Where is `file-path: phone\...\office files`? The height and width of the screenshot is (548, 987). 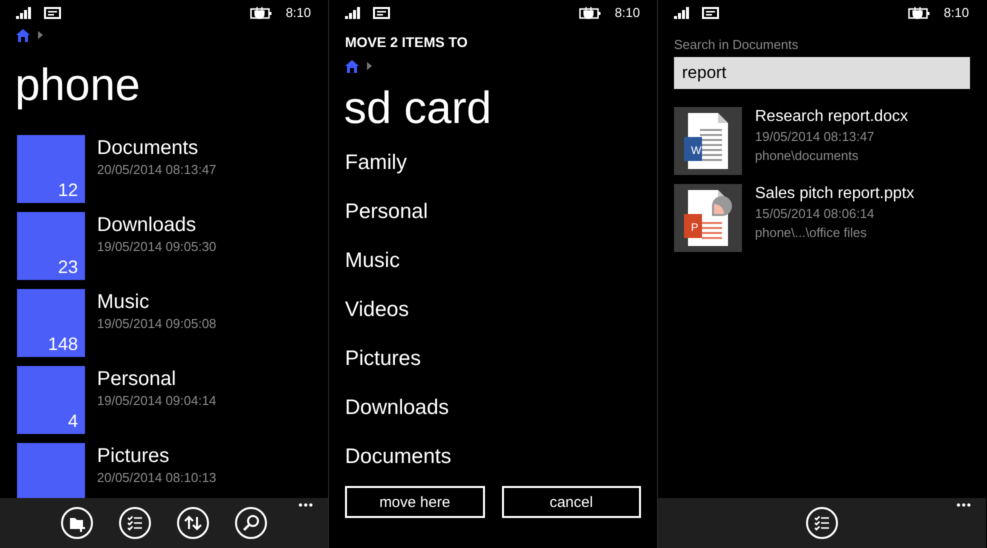 file-path: phone\...\office files is located at coordinates (811, 233).